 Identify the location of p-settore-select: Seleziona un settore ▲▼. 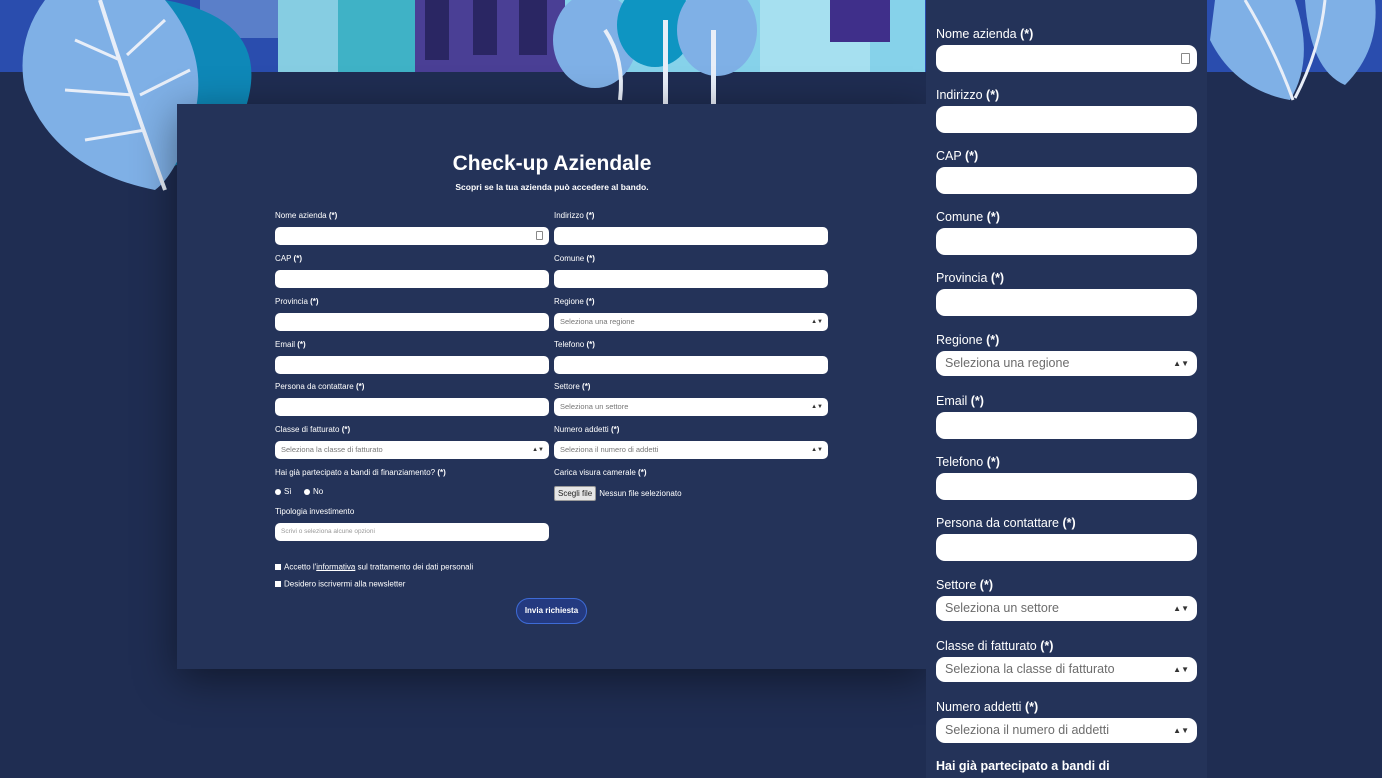
(1066, 608).